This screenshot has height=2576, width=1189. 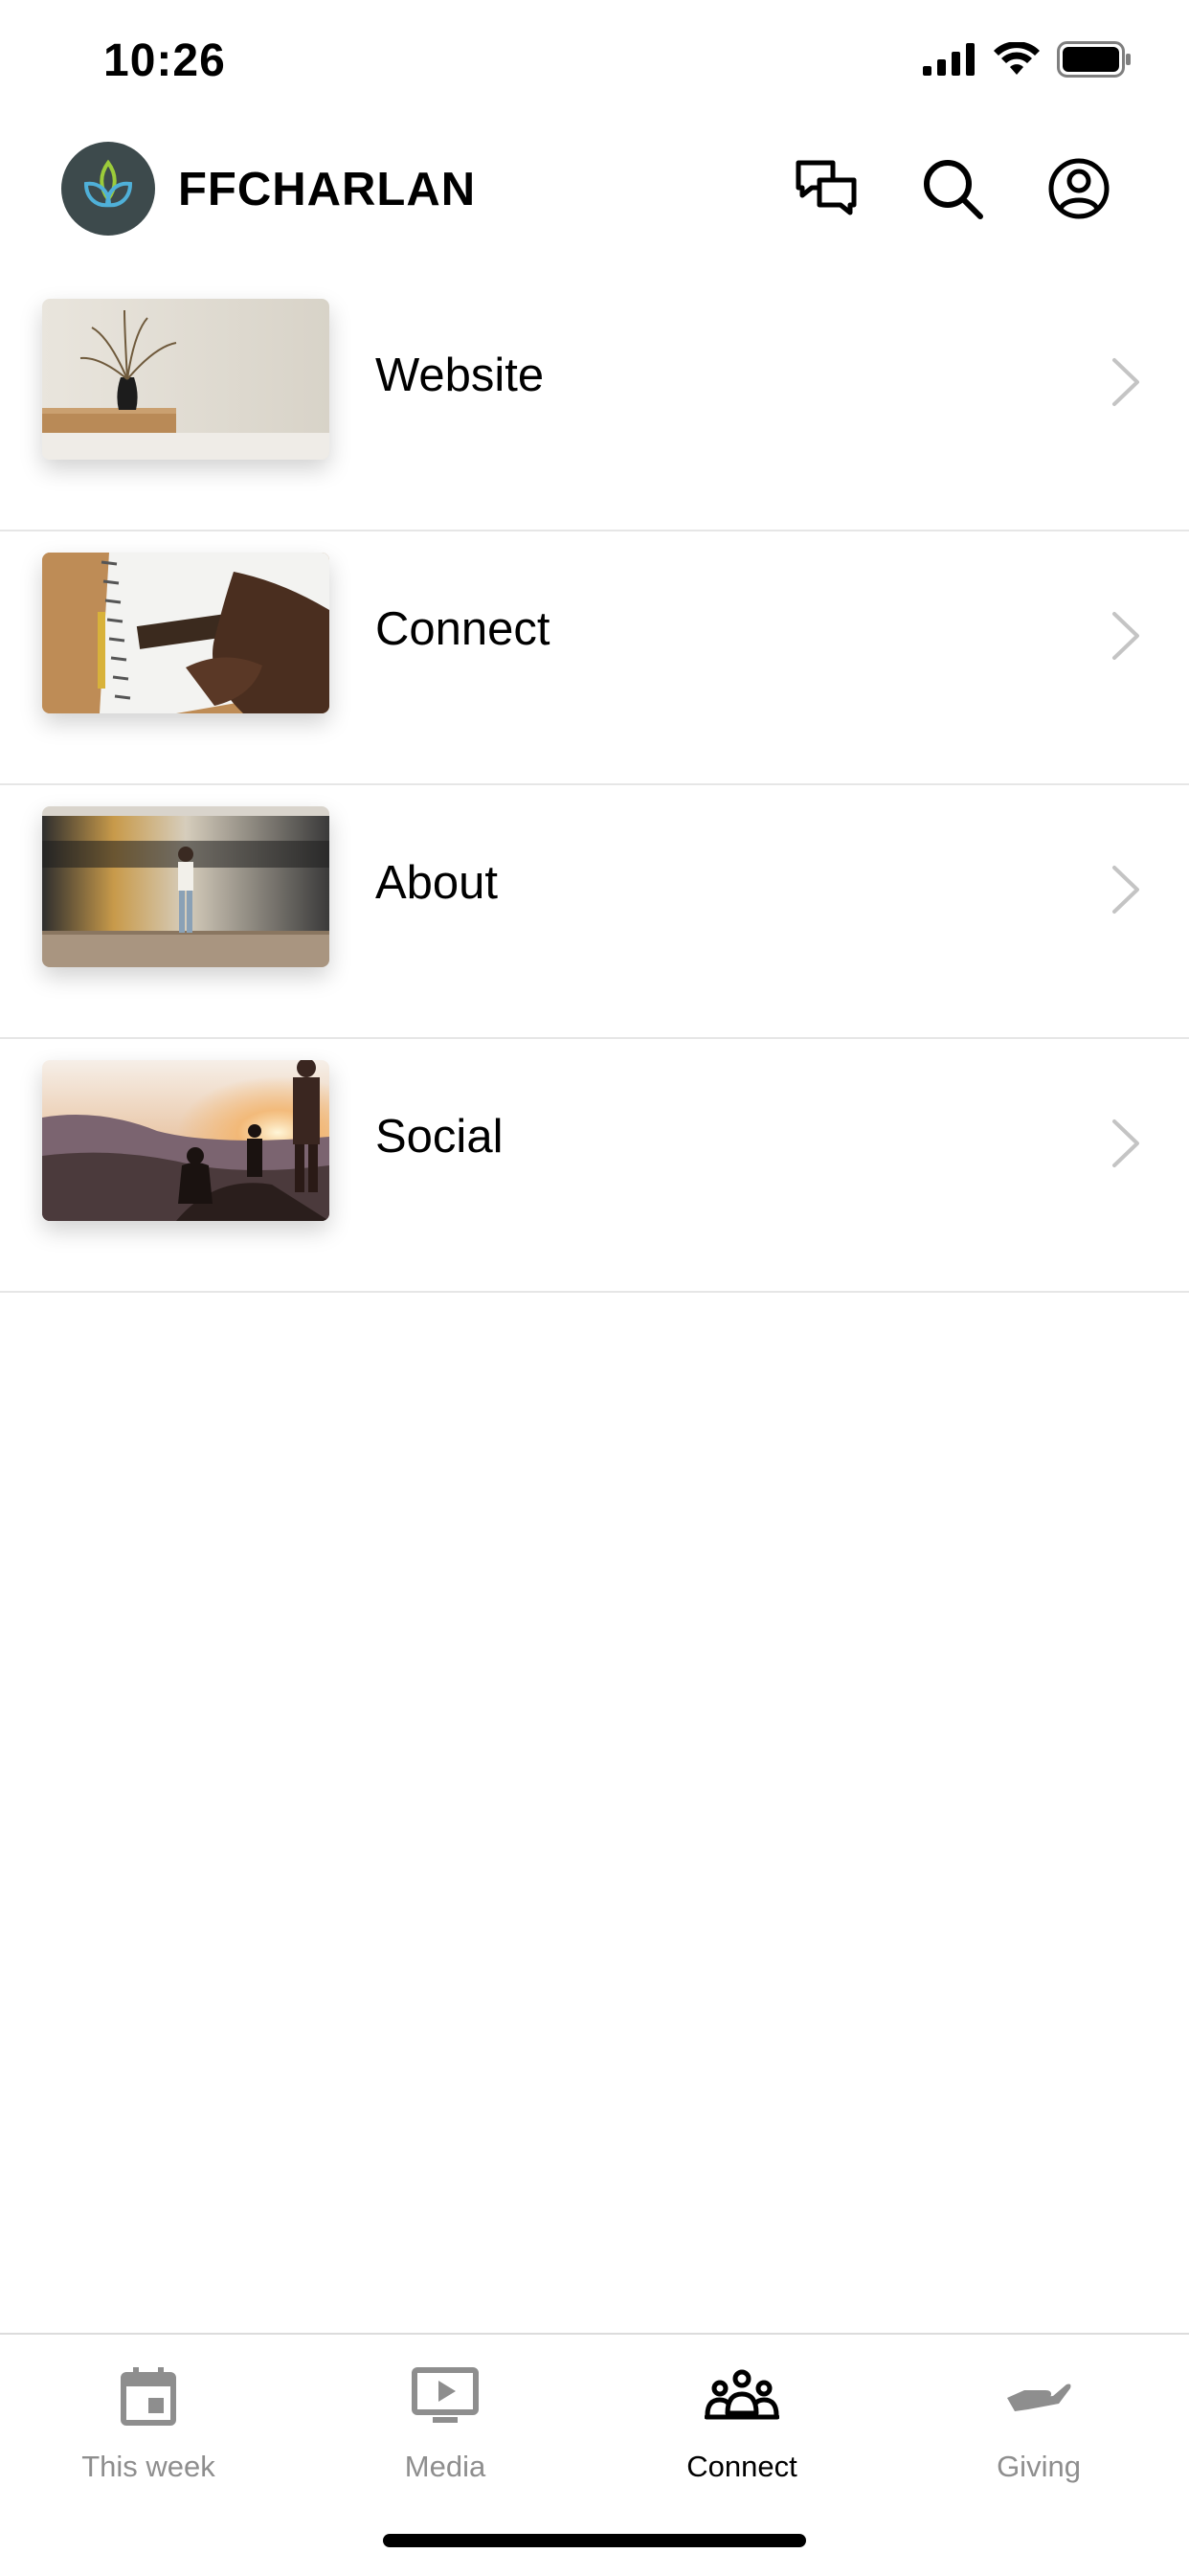 What do you see at coordinates (594, 2540) in the screenshot?
I see `home-indicator` at bounding box center [594, 2540].